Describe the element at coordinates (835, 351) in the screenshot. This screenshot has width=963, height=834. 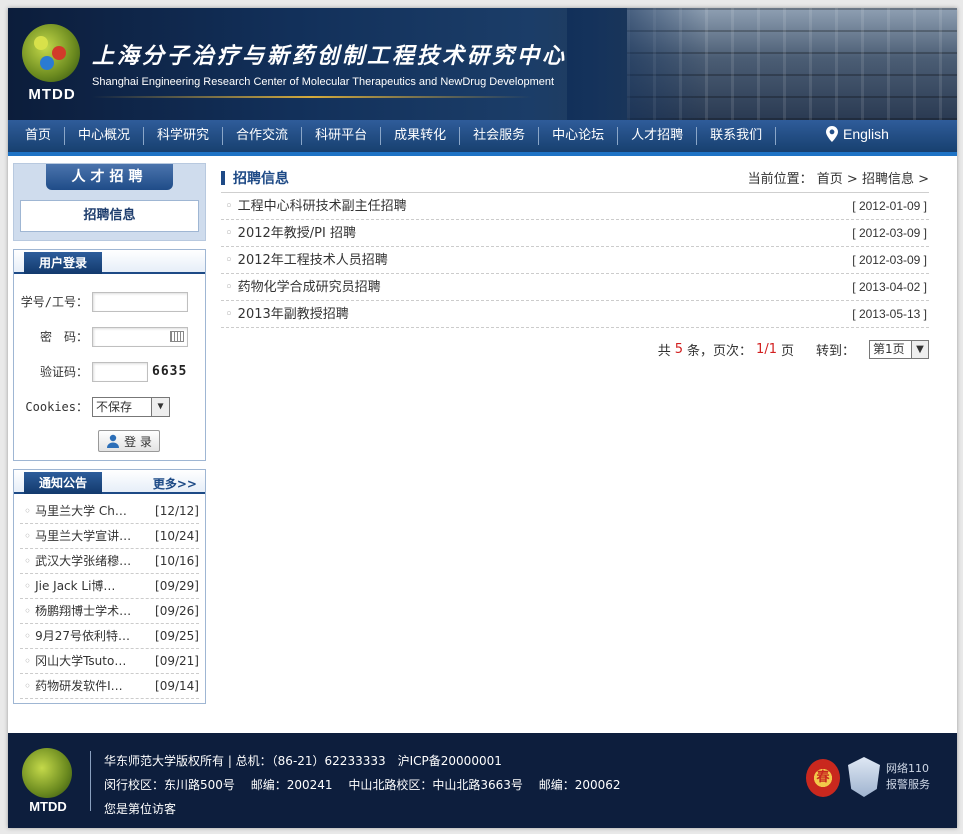
I see `pager-goto-label: 转到：` at that location.